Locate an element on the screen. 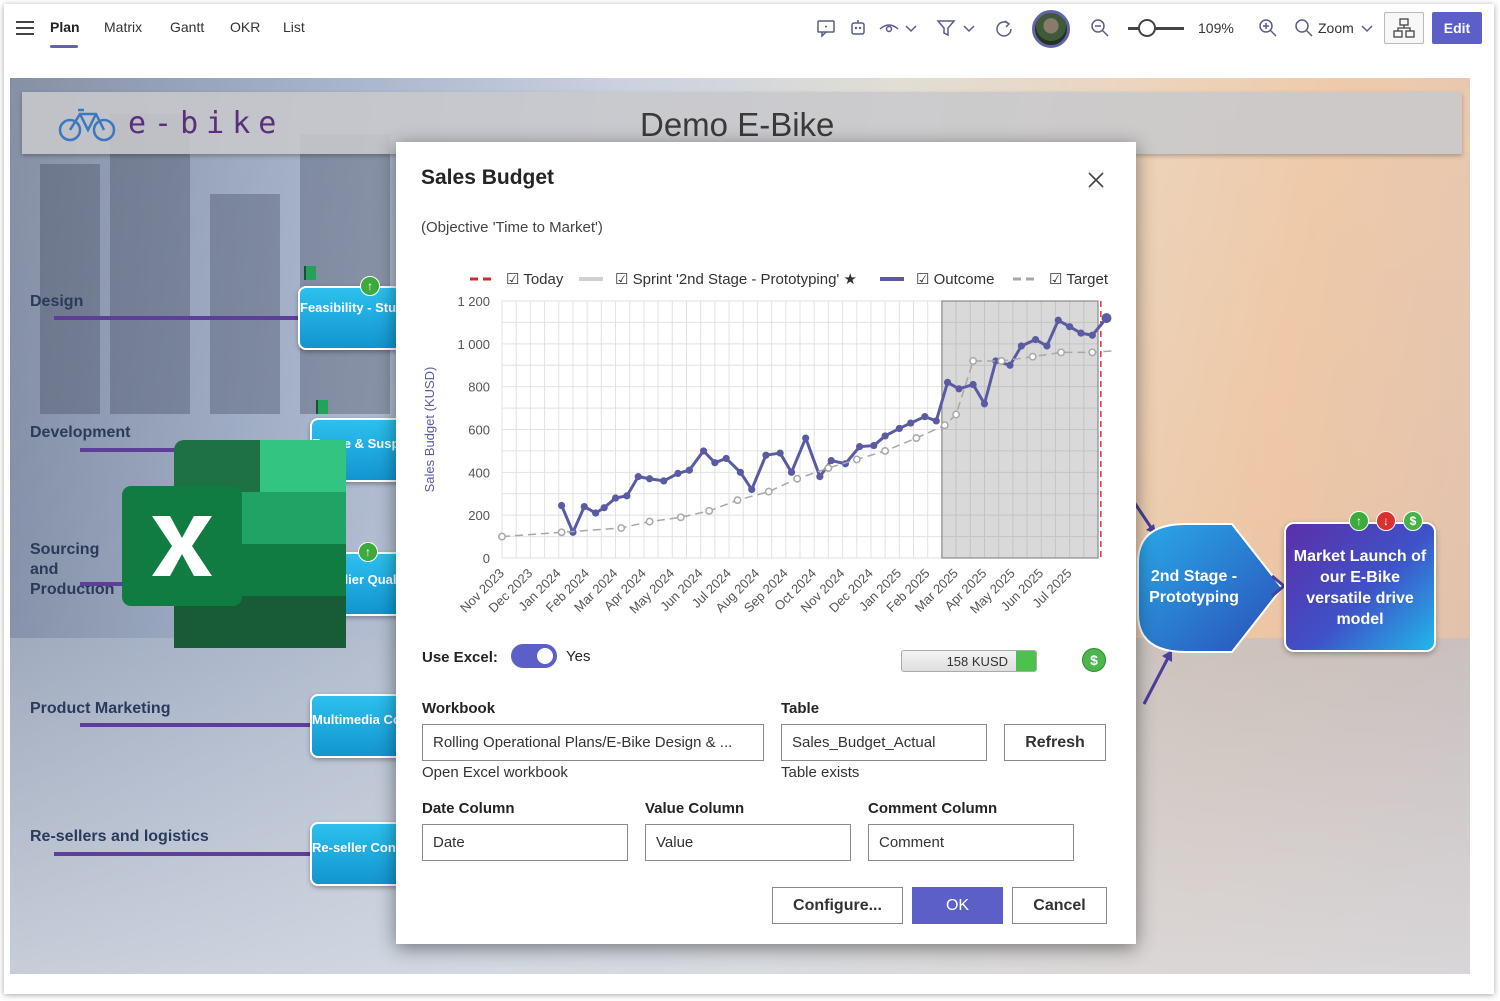  zoom-in-icon is located at coordinates (1268, 28).